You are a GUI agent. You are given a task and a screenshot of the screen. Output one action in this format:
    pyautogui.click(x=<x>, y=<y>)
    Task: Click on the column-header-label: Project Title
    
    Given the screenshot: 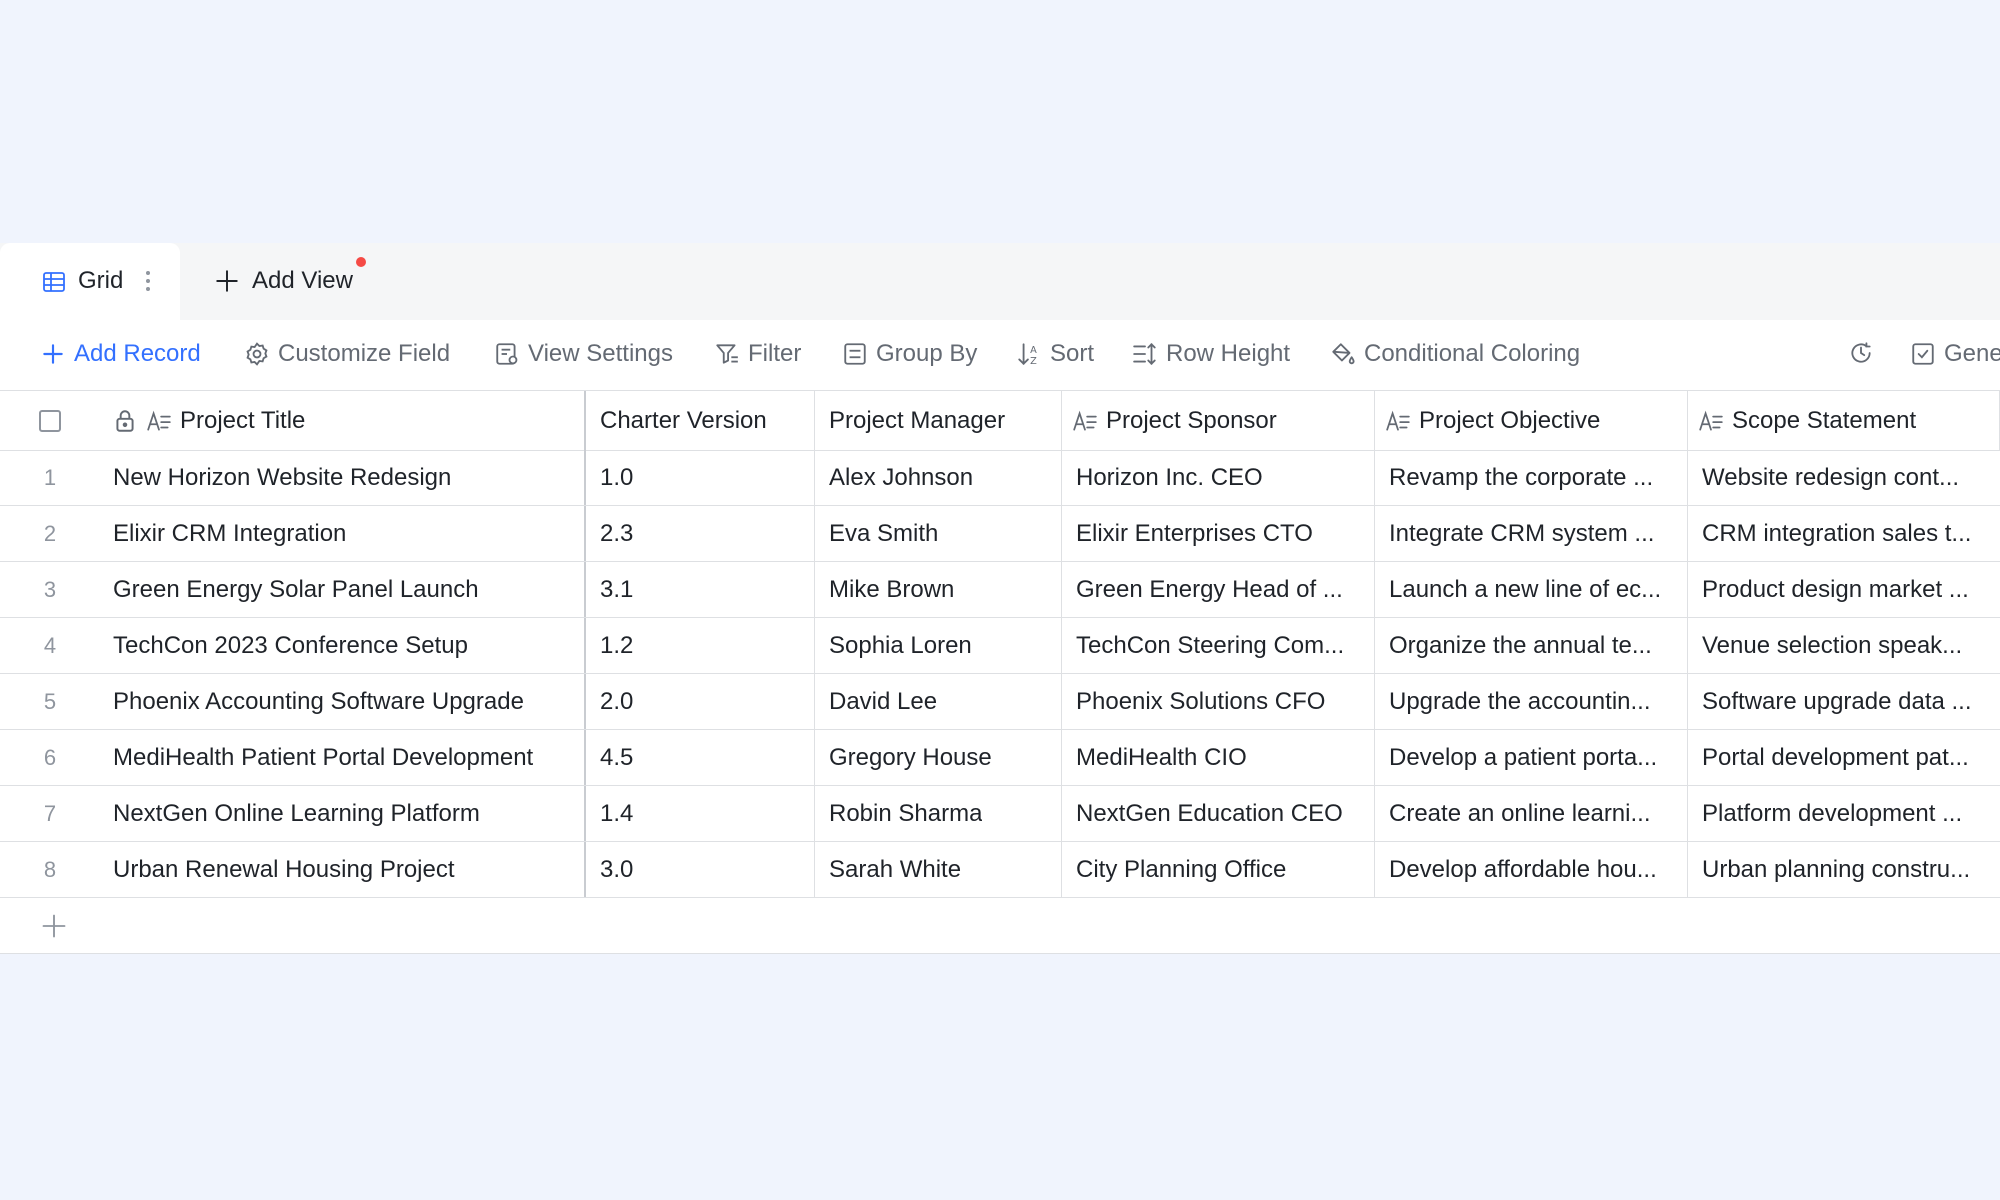 What is the action you would take?
    pyautogui.click(x=243, y=420)
    